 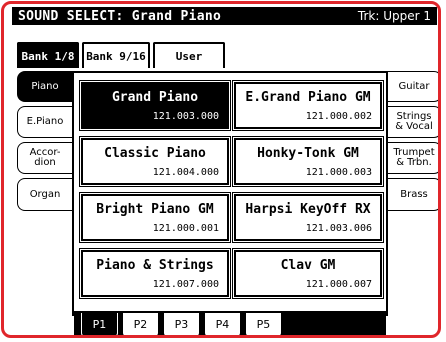 I want to click on category-tab-guitar: Guitar, so click(x=412, y=86).